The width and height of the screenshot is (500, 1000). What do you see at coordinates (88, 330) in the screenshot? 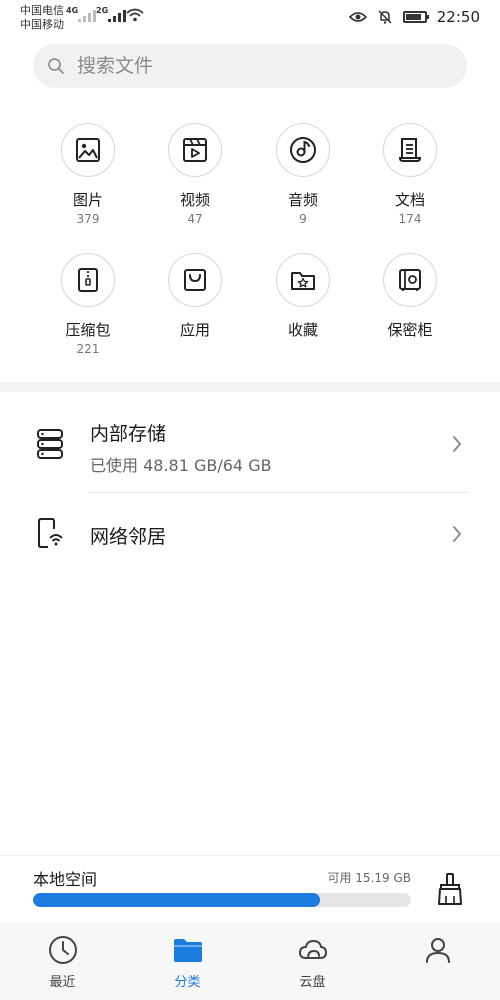
I see `category-label: 压缩包` at bounding box center [88, 330].